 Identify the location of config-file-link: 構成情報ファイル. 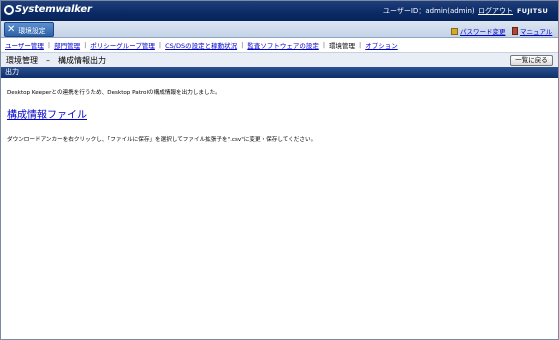
(47, 113).